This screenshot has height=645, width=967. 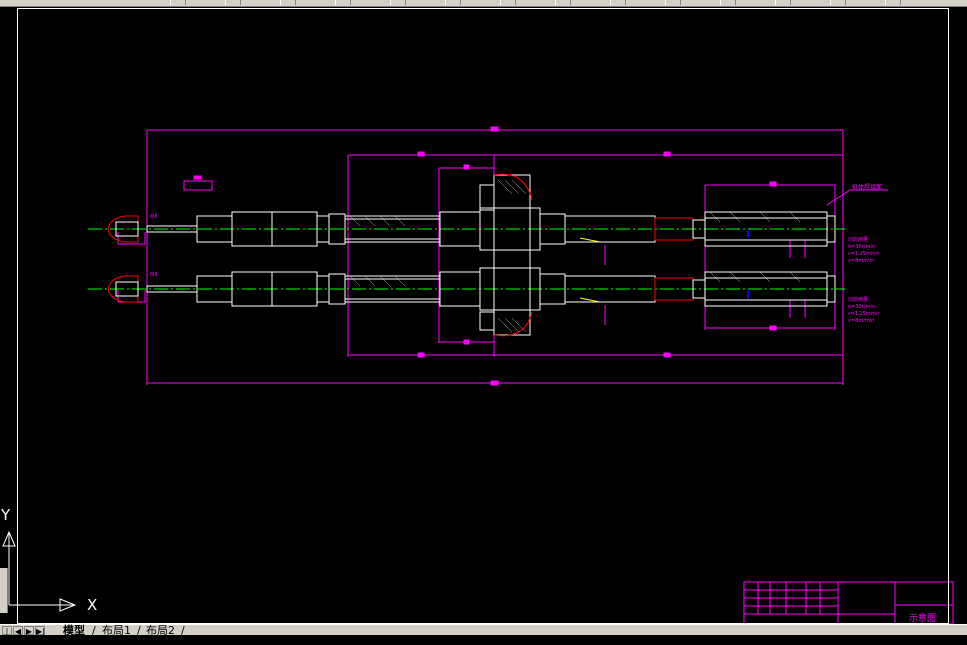 I want to click on layout-tabbar: |◀ ◀ ▶ ▶| 模型 / 布局1 / 布局2 /, so click(x=483, y=634).